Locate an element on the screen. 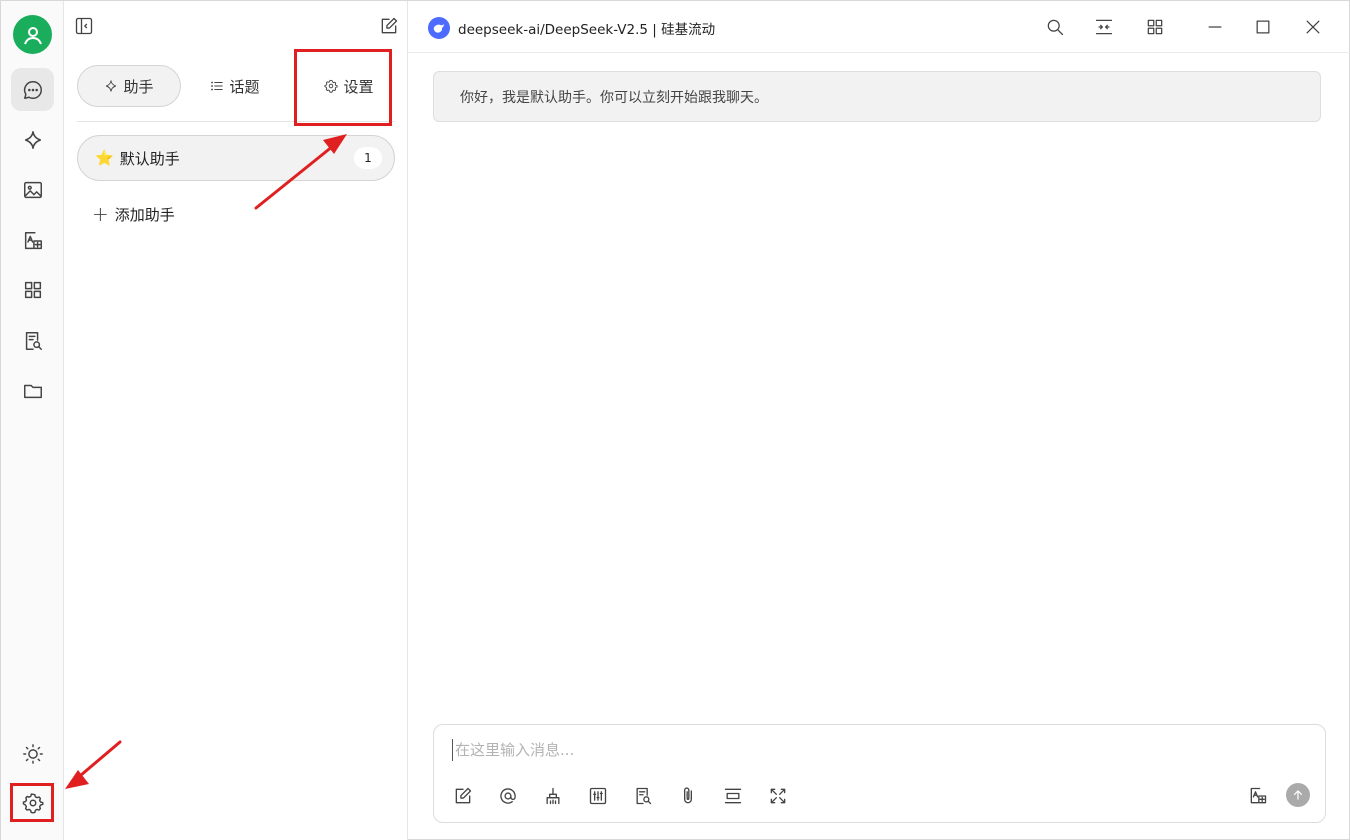 Image resolution: width=1350 pixels, height=840 pixels. translate-tool-button is located at coordinates (1258, 796).